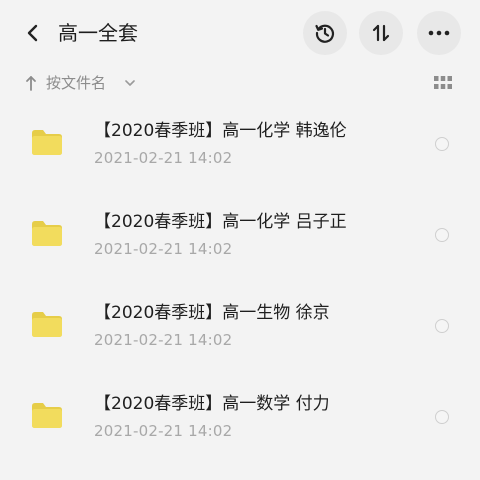 The height and width of the screenshot is (480, 480). Describe the element at coordinates (76, 83) in the screenshot. I see `sort-by-label: 按文件名` at that location.